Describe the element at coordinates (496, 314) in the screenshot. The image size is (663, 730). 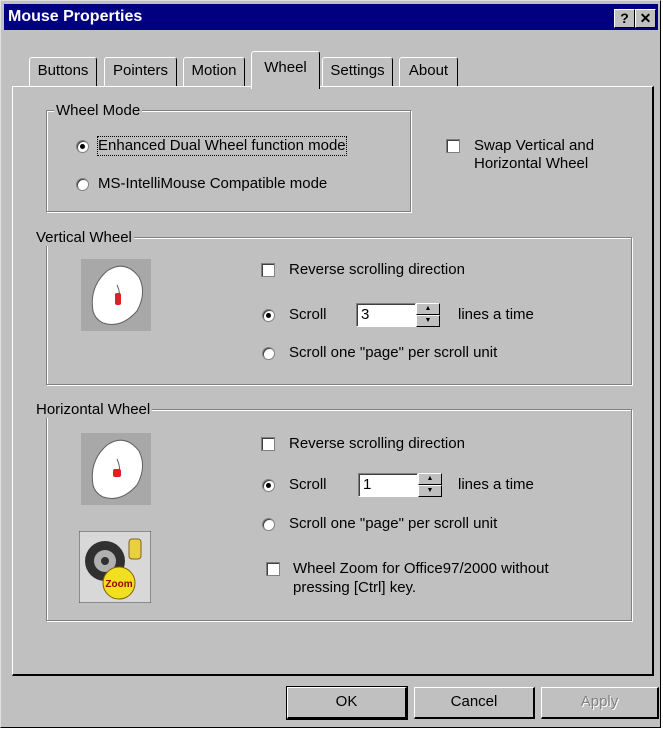
I see `vertical-lines-suffix: lines a time` at that location.